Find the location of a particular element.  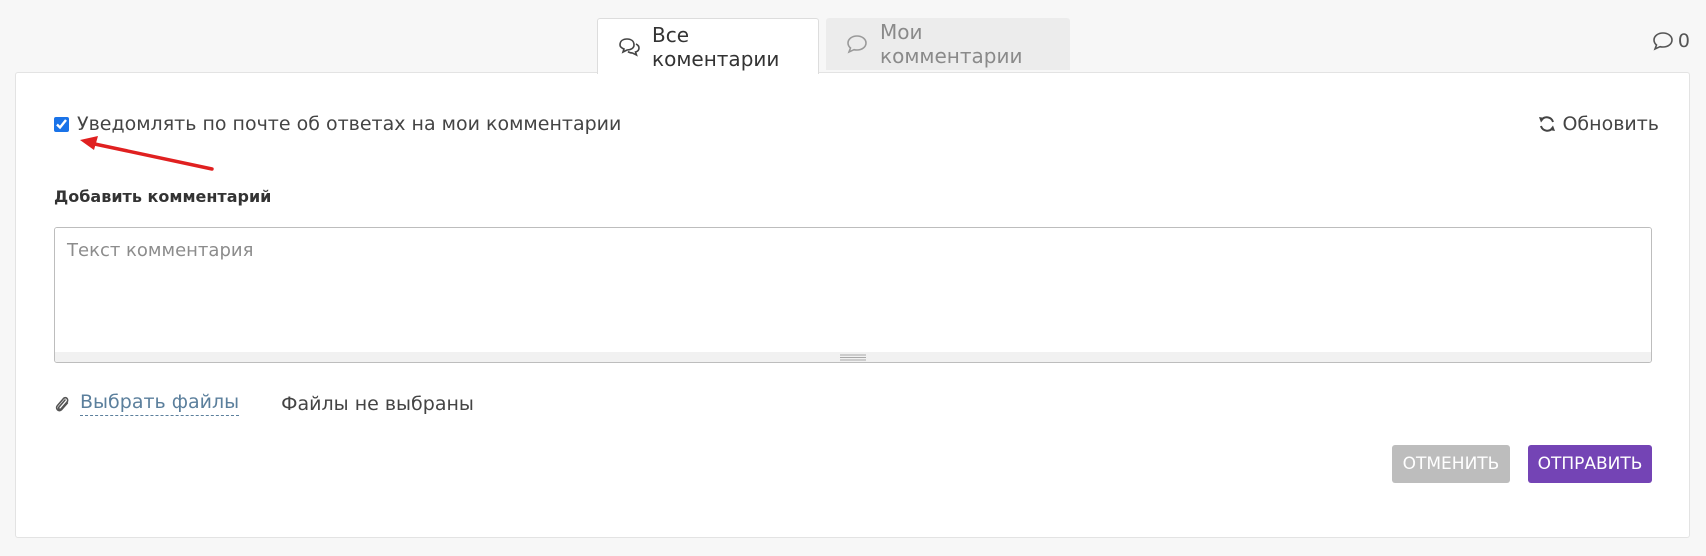

refresh-label: Обновить is located at coordinates (1610, 124).